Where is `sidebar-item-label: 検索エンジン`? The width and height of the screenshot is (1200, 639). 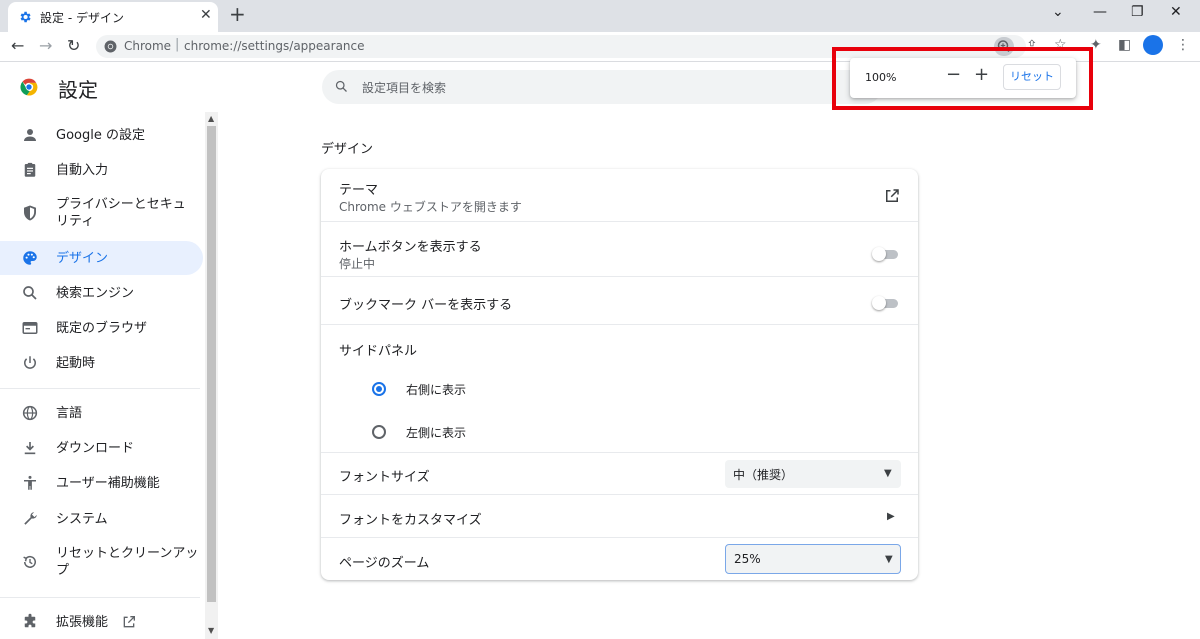 sidebar-item-label: 検索エンジン is located at coordinates (95, 293).